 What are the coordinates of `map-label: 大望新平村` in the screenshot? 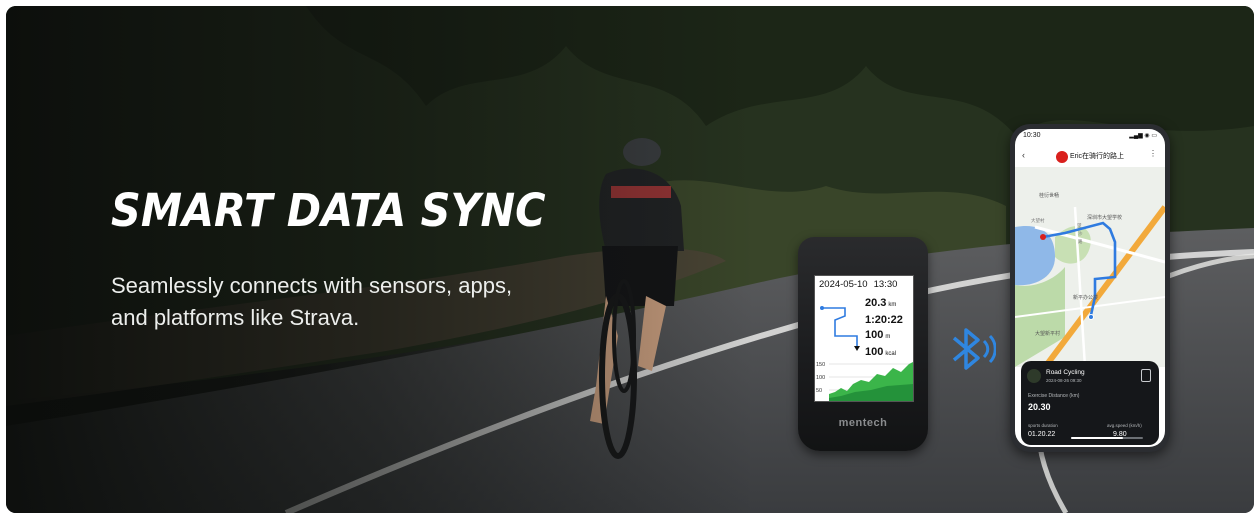 It's located at (1047, 333).